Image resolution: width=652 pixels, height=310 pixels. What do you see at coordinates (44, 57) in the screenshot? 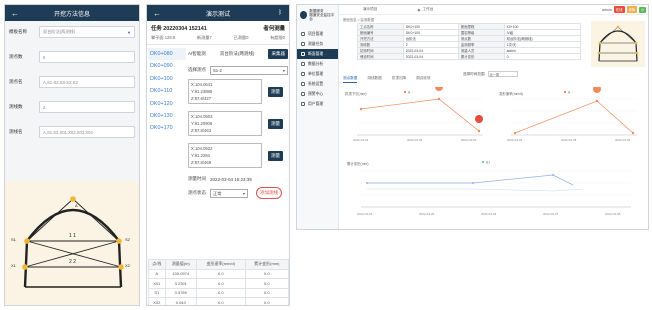
I see `point-count-value: 5` at bounding box center [44, 57].